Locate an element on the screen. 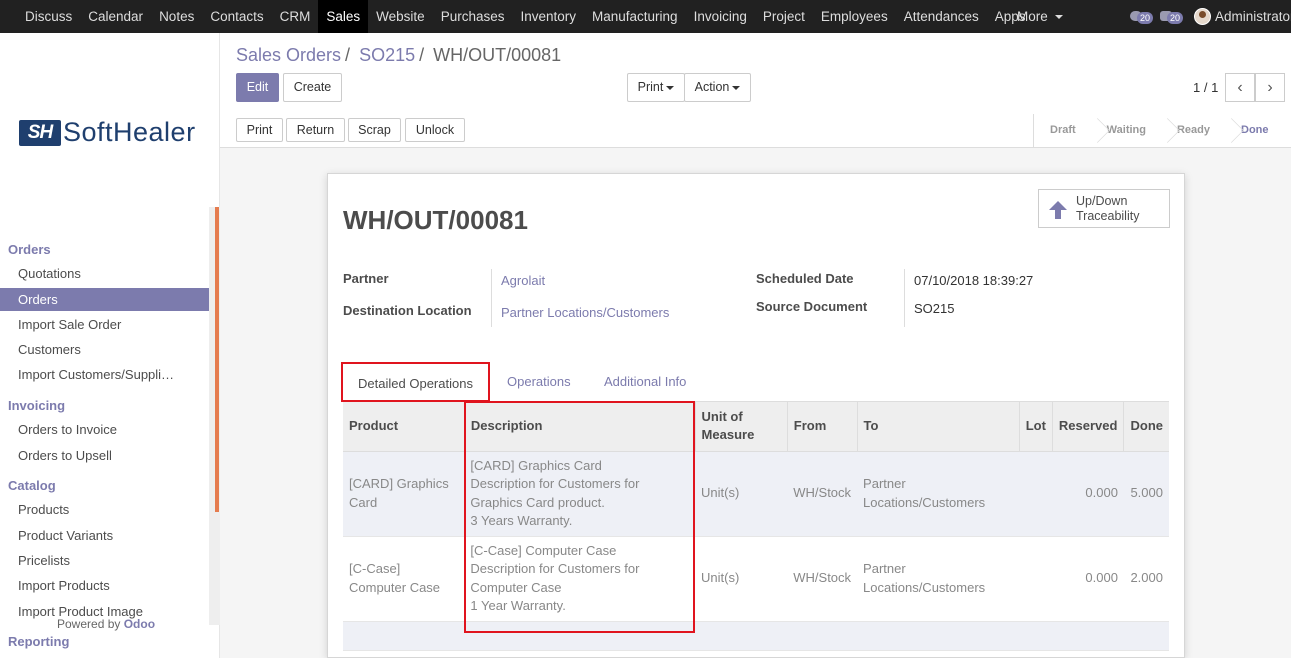 This screenshot has width=1291, height=658. menu-attendances: Attendances is located at coordinates (941, 16).